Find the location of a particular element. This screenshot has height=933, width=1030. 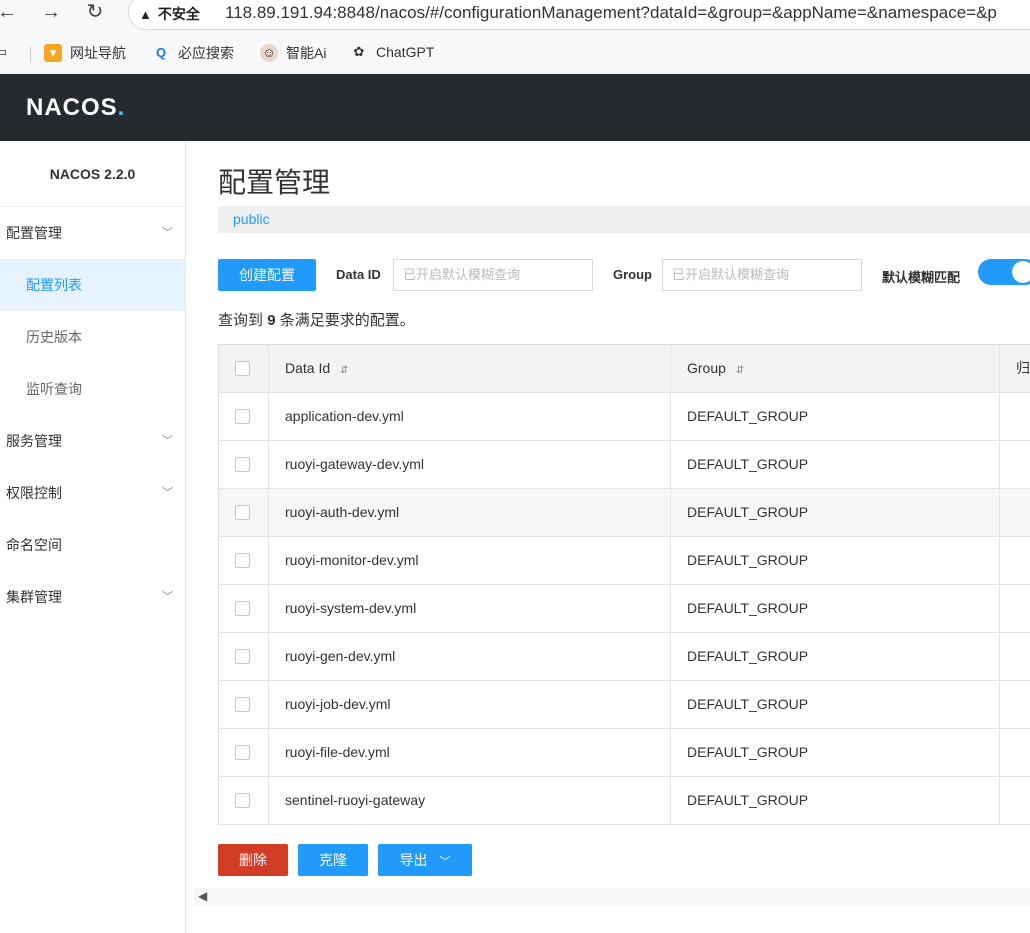

bookmark-bing: Q 必应搜索 is located at coordinates (193, 53).